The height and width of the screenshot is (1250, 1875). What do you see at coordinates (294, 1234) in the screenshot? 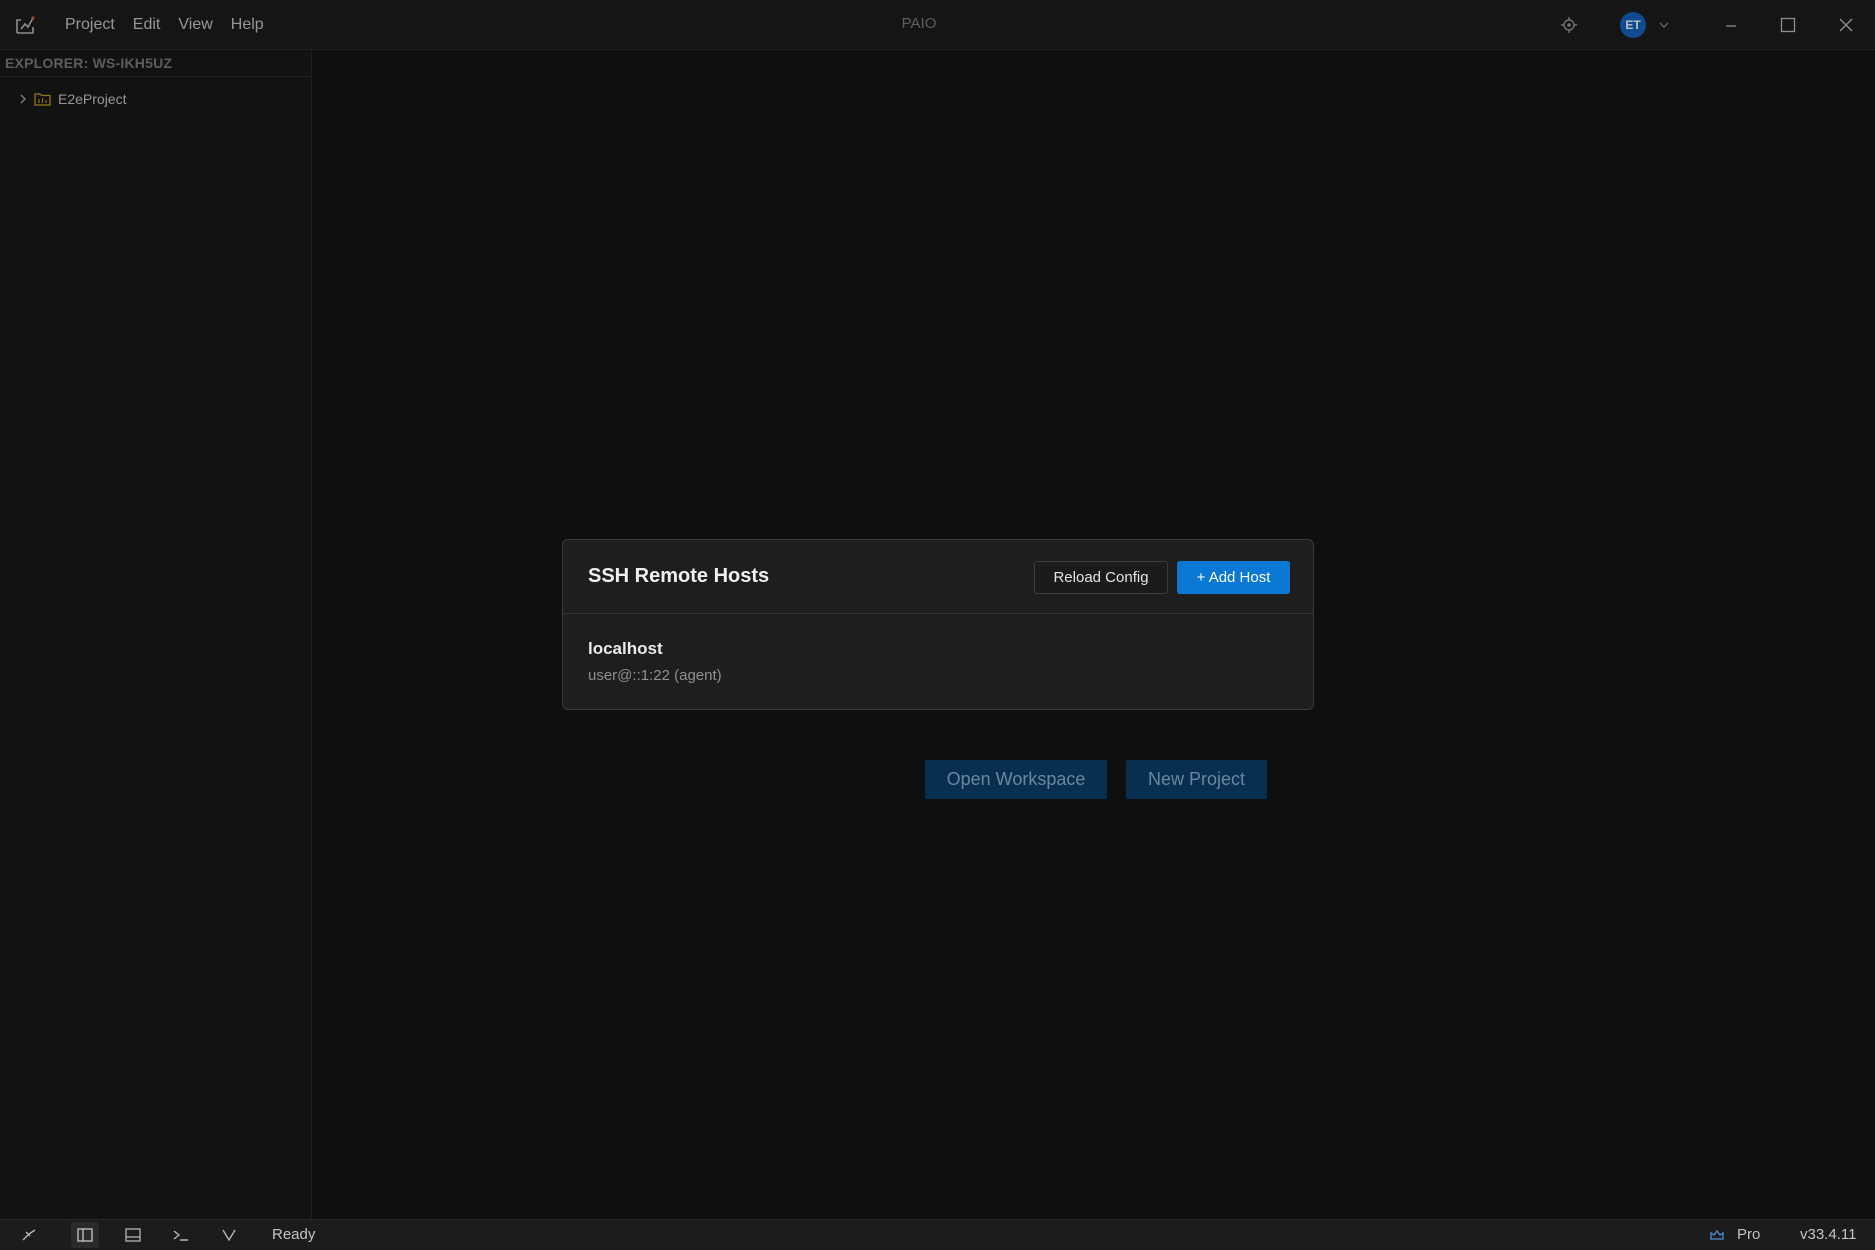
I see `status-text: Ready` at bounding box center [294, 1234].